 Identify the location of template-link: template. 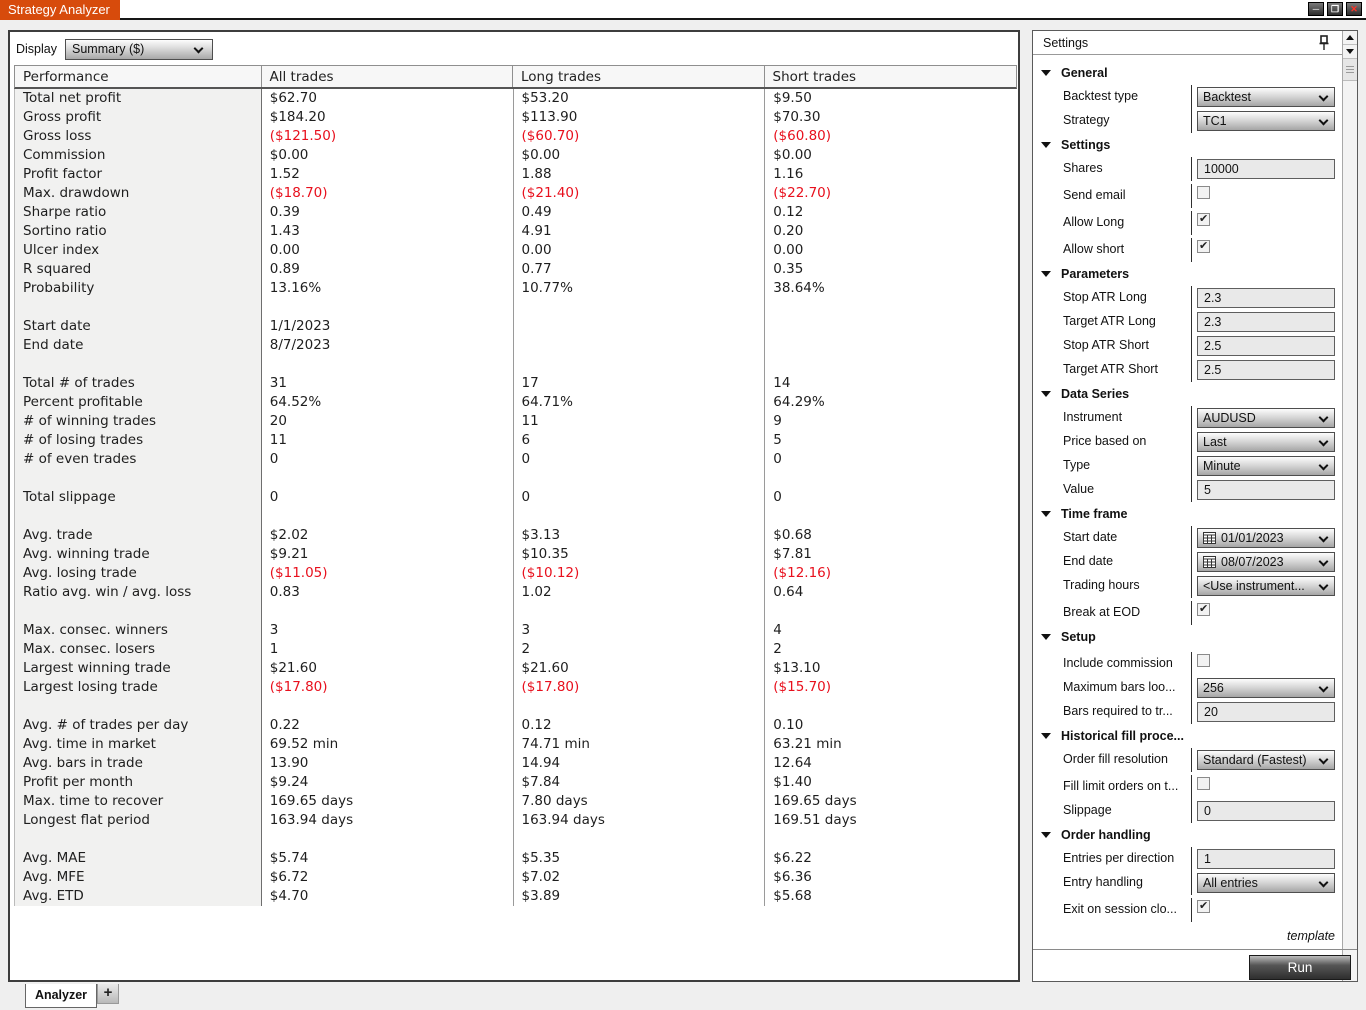
(1311, 936).